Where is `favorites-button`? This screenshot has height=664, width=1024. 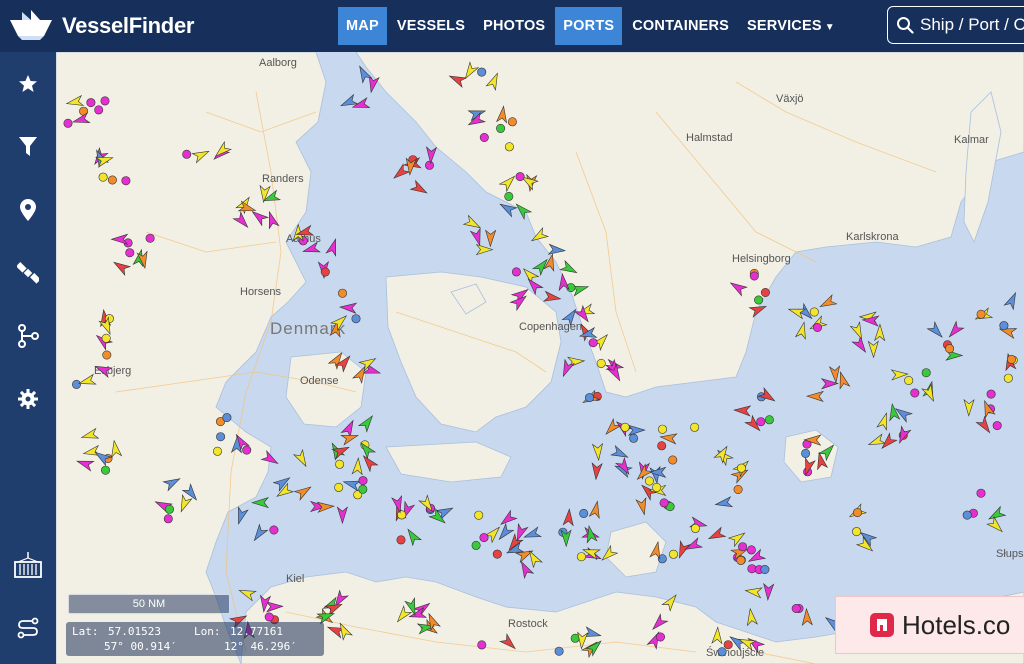
favorites-button is located at coordinates (28, 84).